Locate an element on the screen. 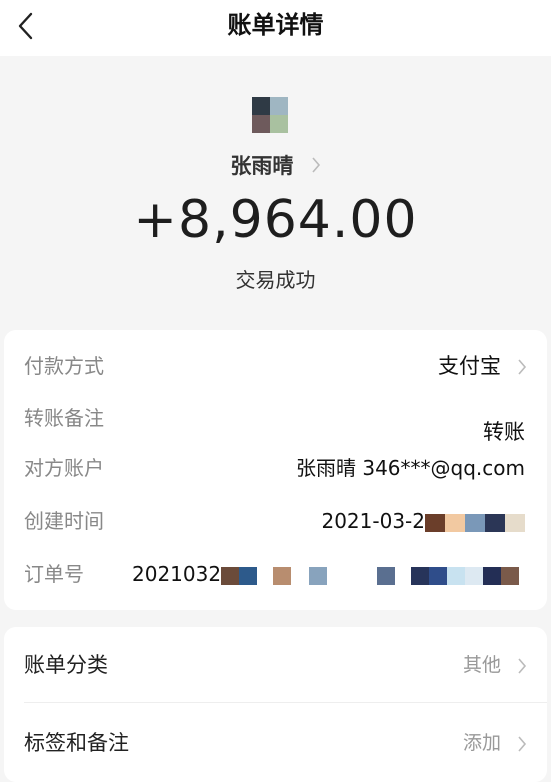 The image size is (551, 782). tags-notes-row: 标签和备注 添加 is located at coordinates (275, 743).